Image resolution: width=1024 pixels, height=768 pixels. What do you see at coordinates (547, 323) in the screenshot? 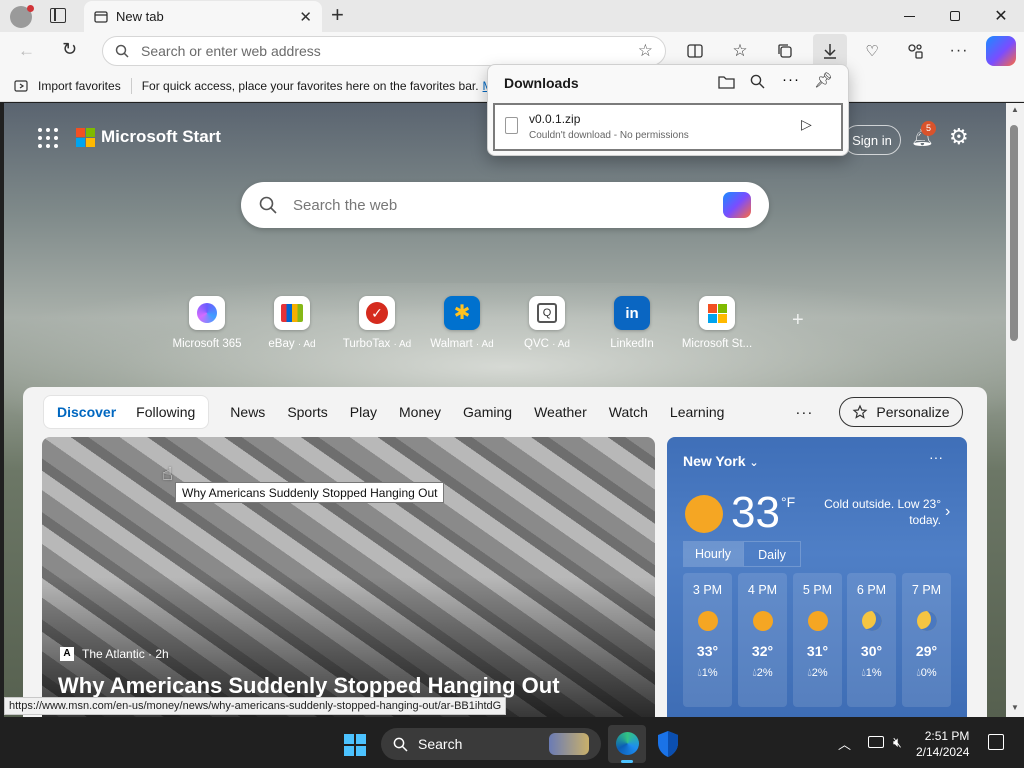
I see `quick-site-qvc: Q QVC · Ad` at bounding box center [547, 323].